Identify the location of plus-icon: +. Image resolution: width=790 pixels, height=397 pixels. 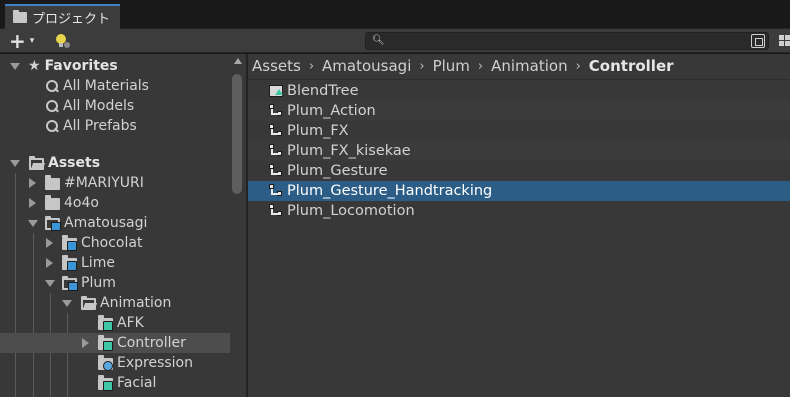
(17, 41).